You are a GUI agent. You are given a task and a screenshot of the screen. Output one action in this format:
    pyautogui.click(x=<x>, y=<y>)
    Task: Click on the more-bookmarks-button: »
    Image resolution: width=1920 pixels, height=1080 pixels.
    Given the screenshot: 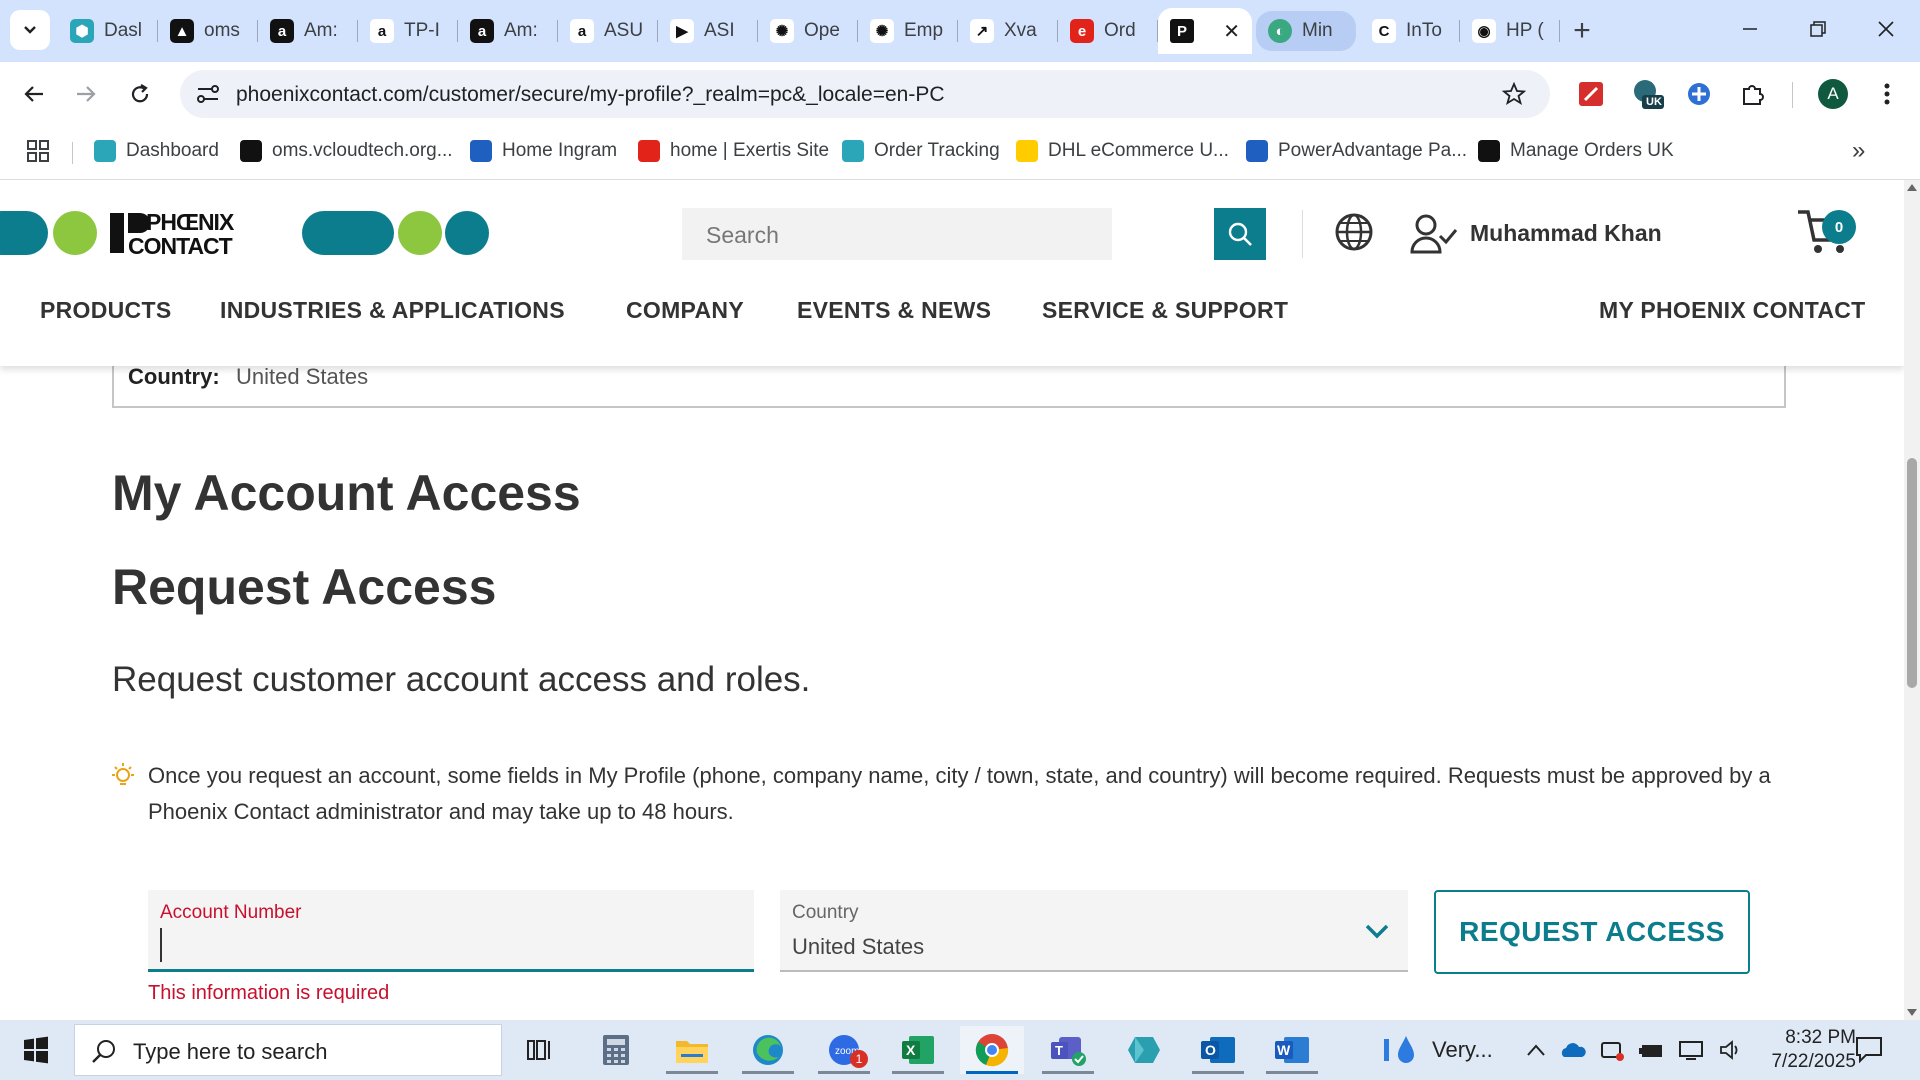 What is the action you would take?
    pyautogui.click(x=1858, y=151)
    